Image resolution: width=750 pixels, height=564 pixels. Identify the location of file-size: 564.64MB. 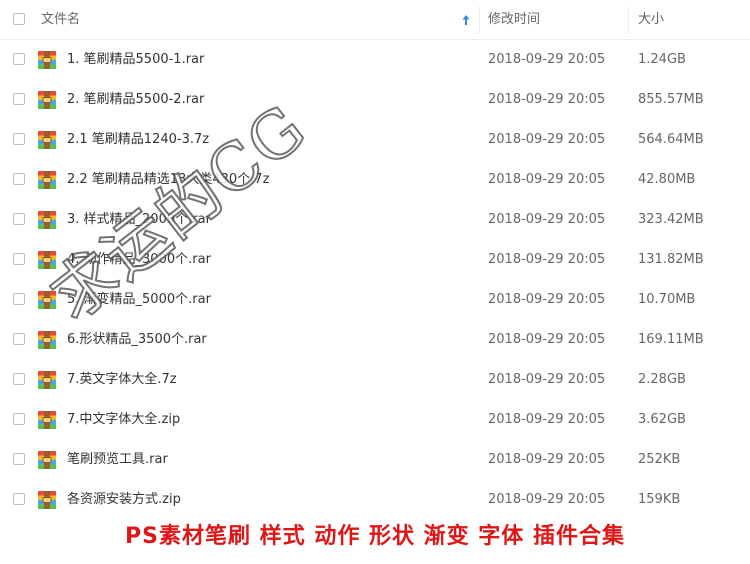
(671, 139).